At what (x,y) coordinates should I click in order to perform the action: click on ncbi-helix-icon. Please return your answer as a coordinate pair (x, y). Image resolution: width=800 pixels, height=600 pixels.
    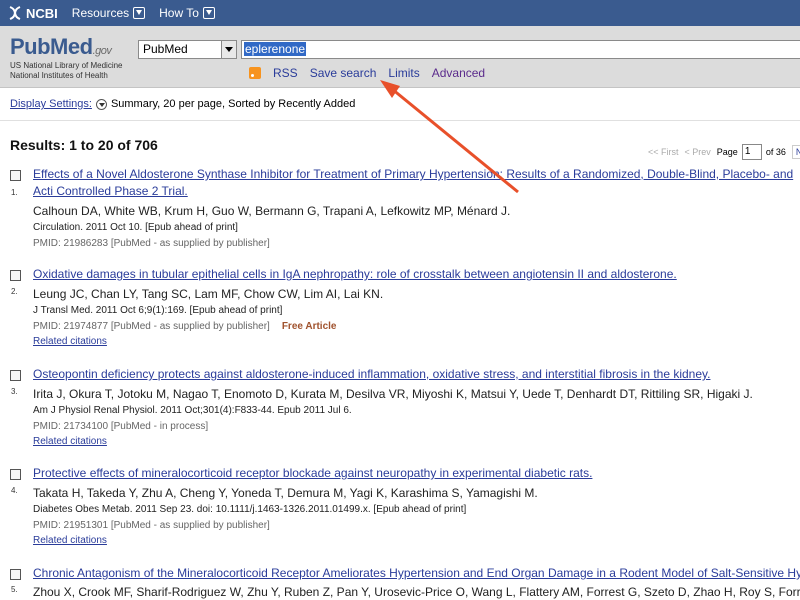
    Looking at the image, I should click on (15, 13).